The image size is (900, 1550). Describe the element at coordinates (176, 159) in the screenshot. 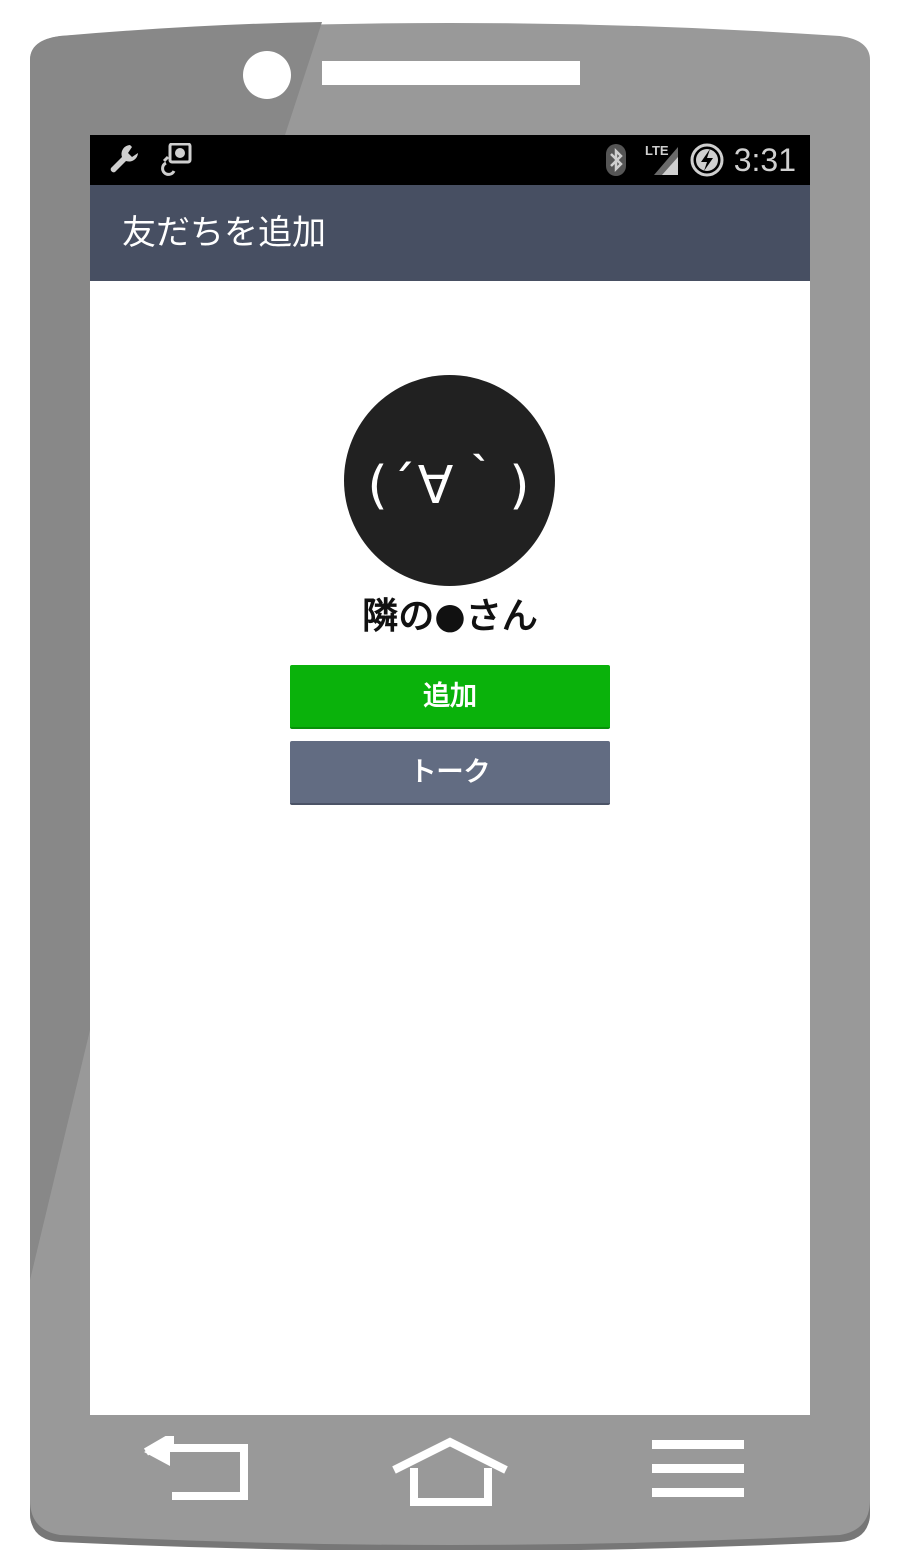

I see `usb-debug-icon` at that location.